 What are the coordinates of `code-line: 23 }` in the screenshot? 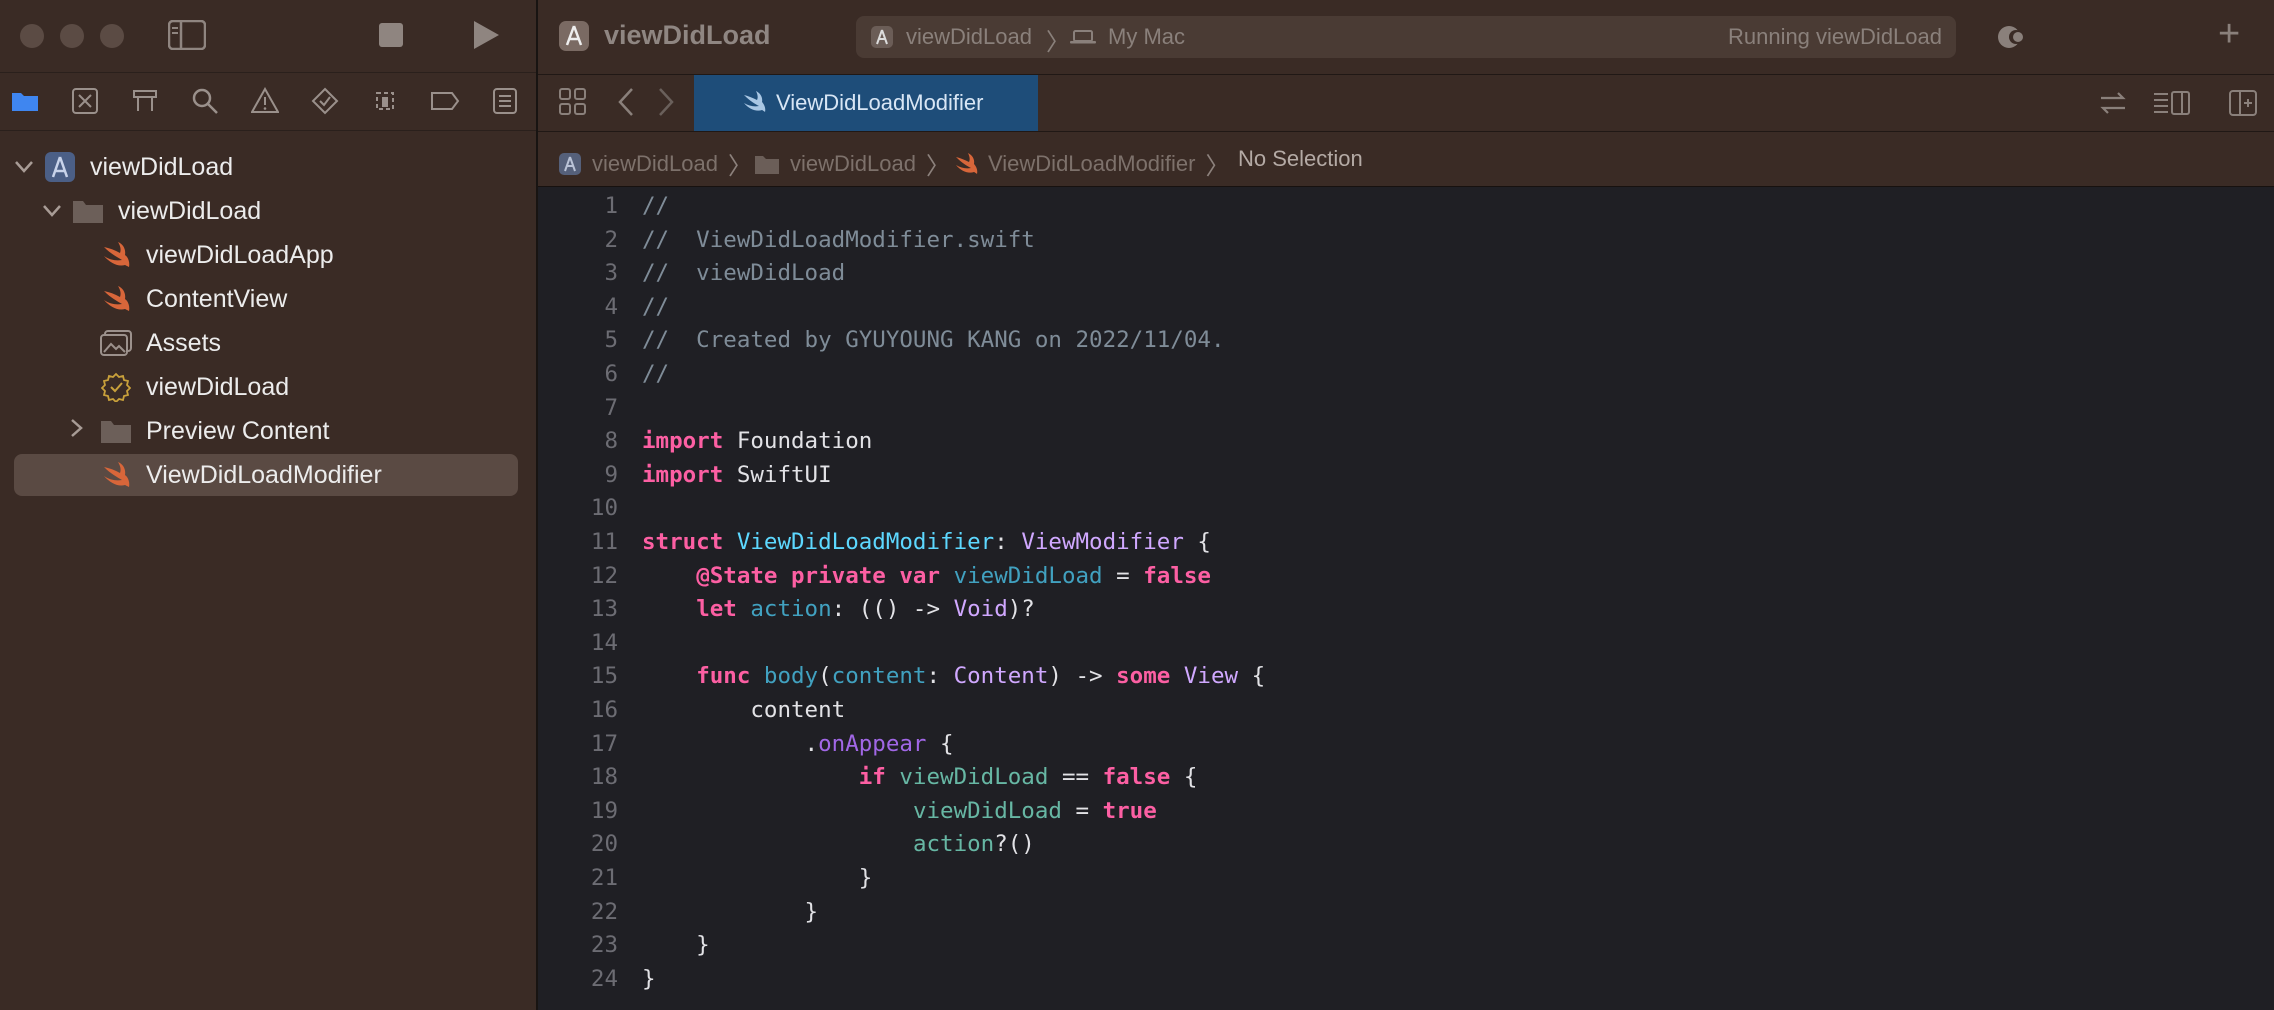 It's located at (1406, 945).